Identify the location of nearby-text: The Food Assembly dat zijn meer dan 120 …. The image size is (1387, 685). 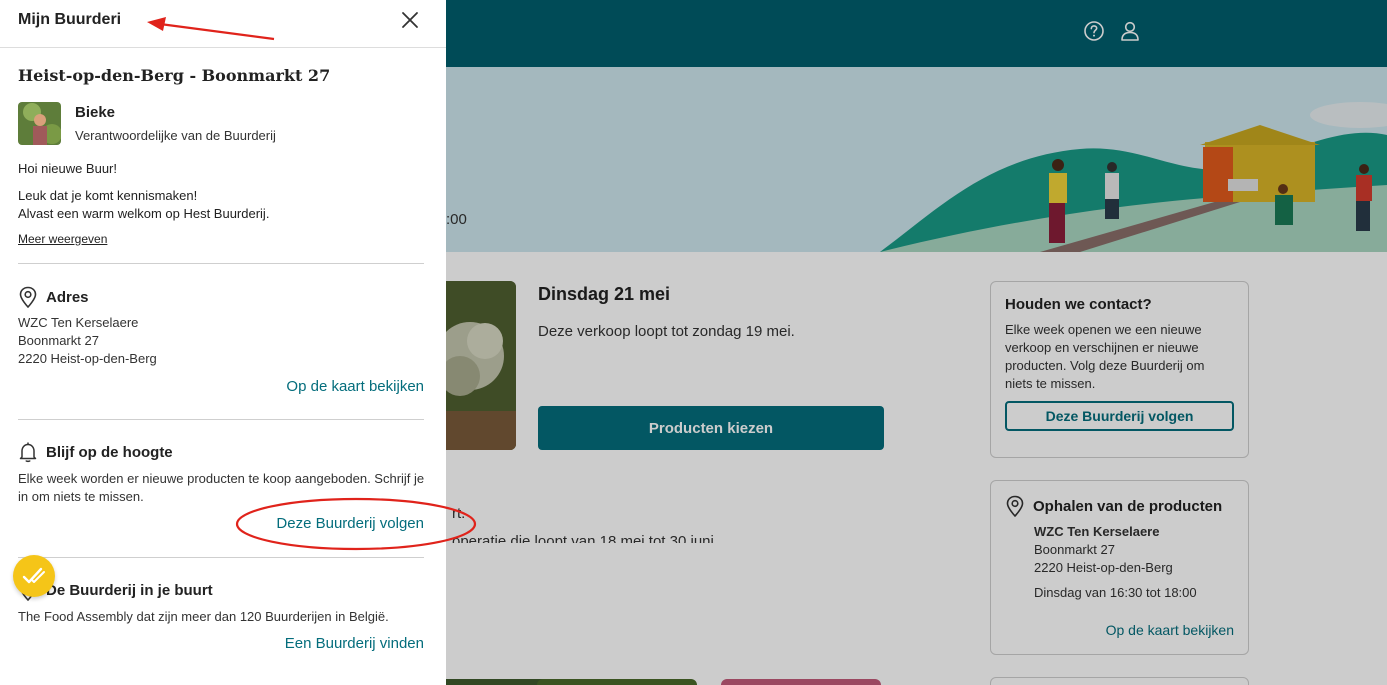
(203, 616).